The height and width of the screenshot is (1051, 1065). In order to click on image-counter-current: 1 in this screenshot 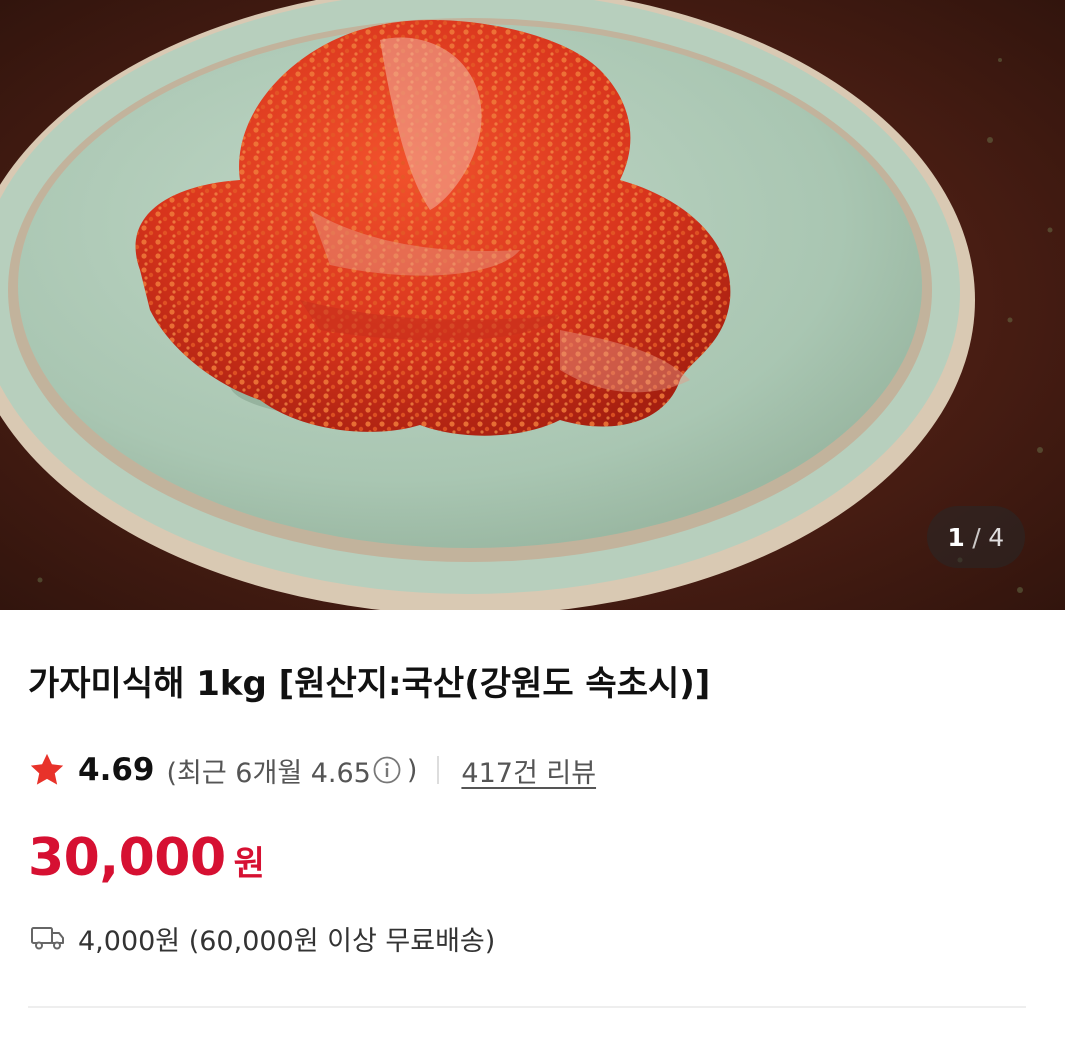, I will do `click(956, 537)`.